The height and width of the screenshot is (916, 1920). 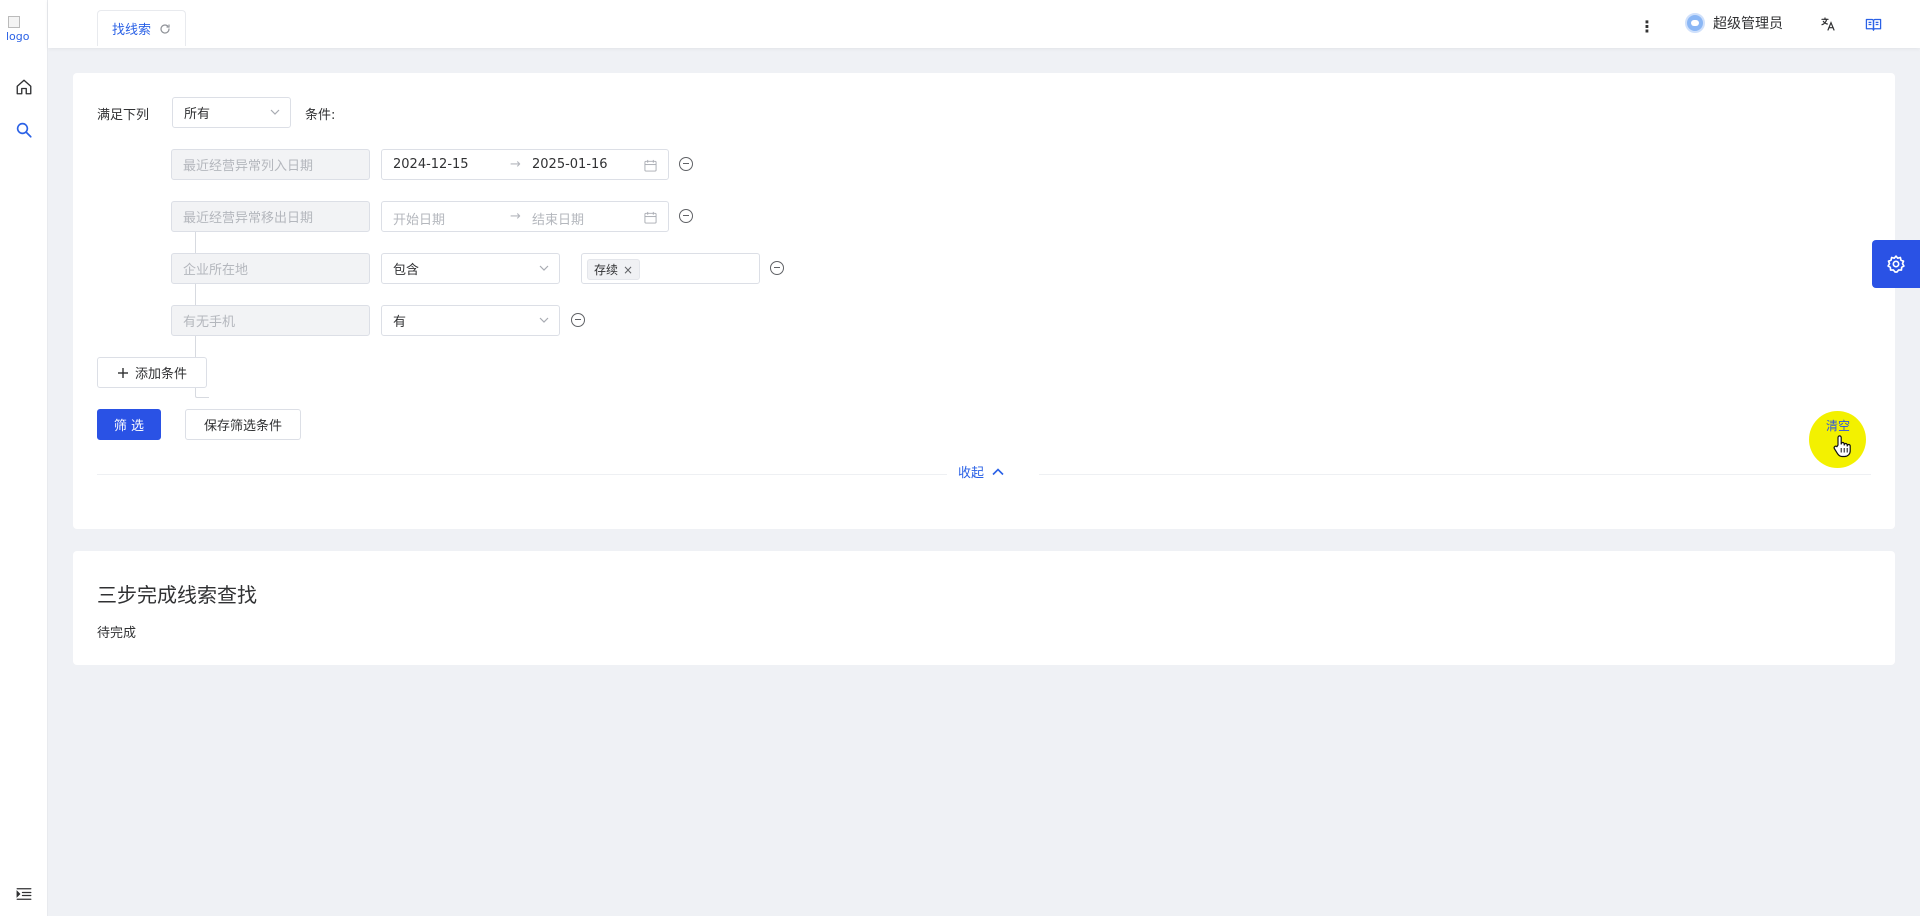 What do you see at coordinates (525, 164) in the screenshot?
I see `date-range-picker-1: 2024-12-15 → 2025-01-16` at bounding box center [525, 164].